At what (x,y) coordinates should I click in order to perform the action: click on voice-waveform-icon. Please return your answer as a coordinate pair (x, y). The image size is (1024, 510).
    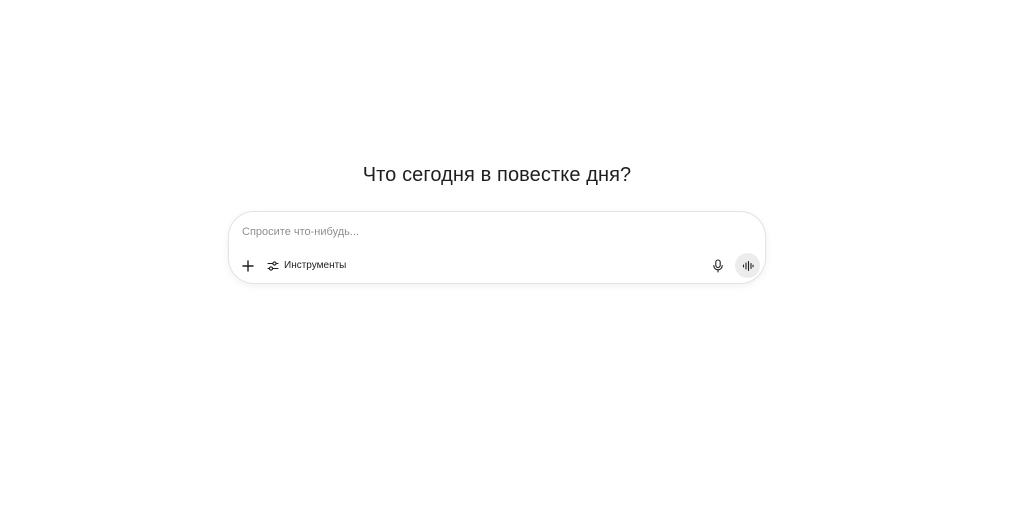
    Looking at the image, I should click on (748, 266).